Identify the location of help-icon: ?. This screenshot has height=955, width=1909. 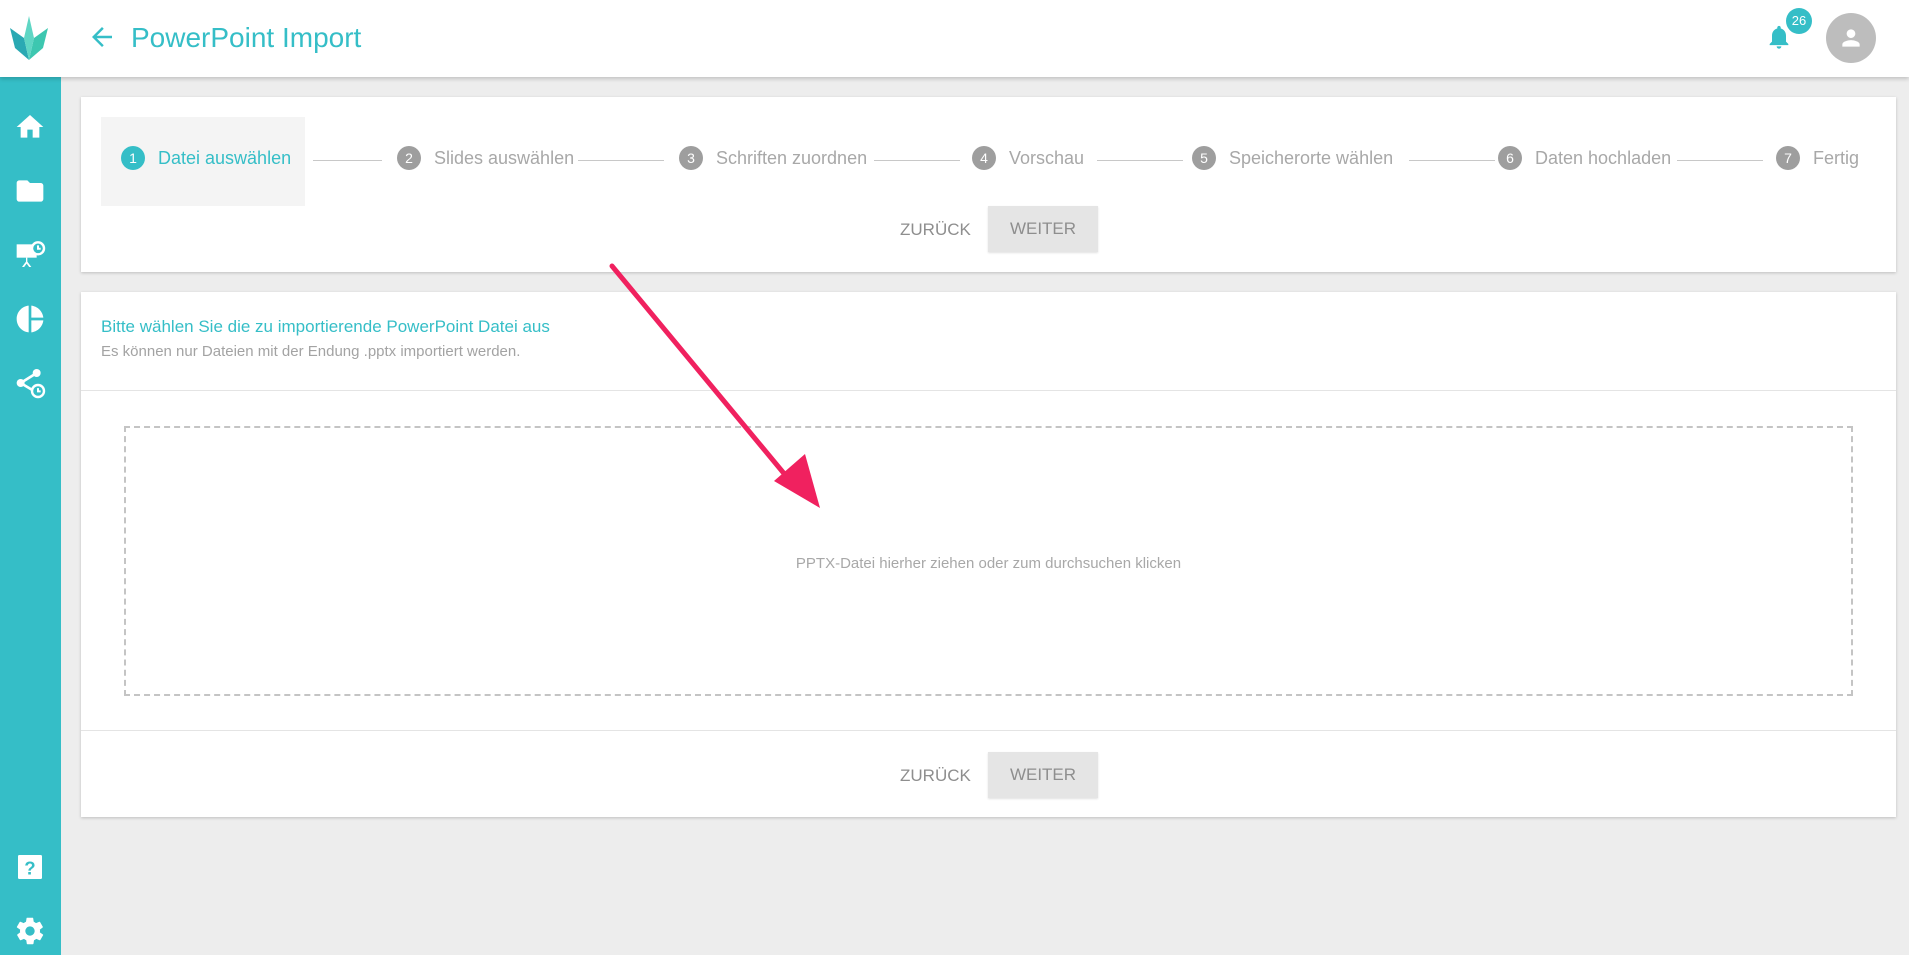
(30, 867).